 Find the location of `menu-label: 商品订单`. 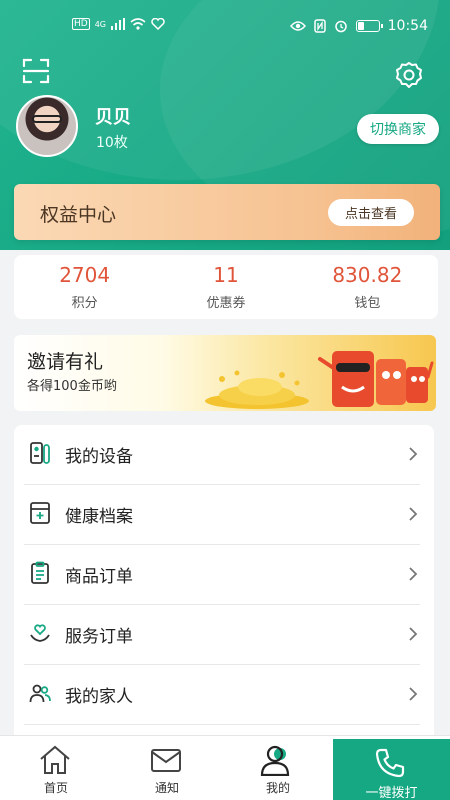

menu-label: 商品订单 is located at coordinates (99, 577).